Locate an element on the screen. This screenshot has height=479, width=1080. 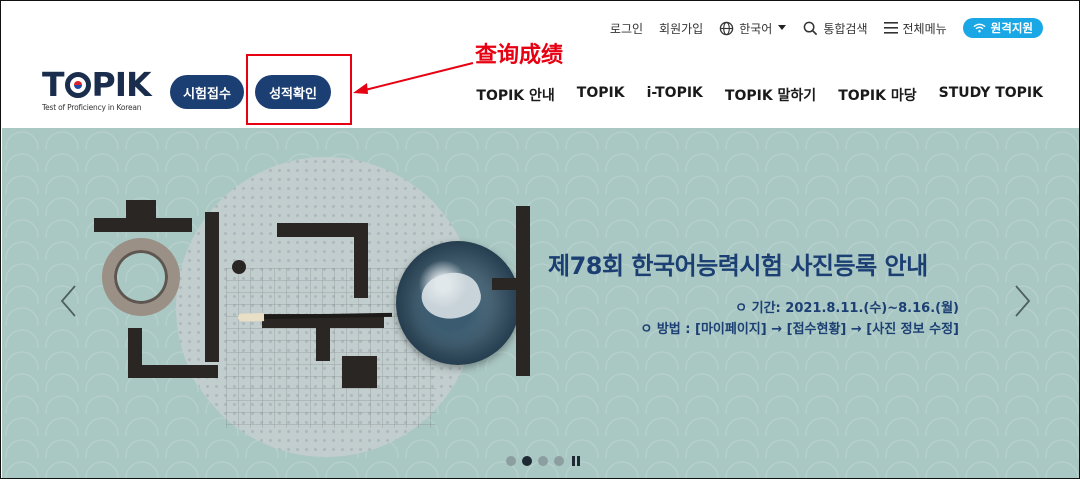
globe-graphic is located at coordinates (458, 303).